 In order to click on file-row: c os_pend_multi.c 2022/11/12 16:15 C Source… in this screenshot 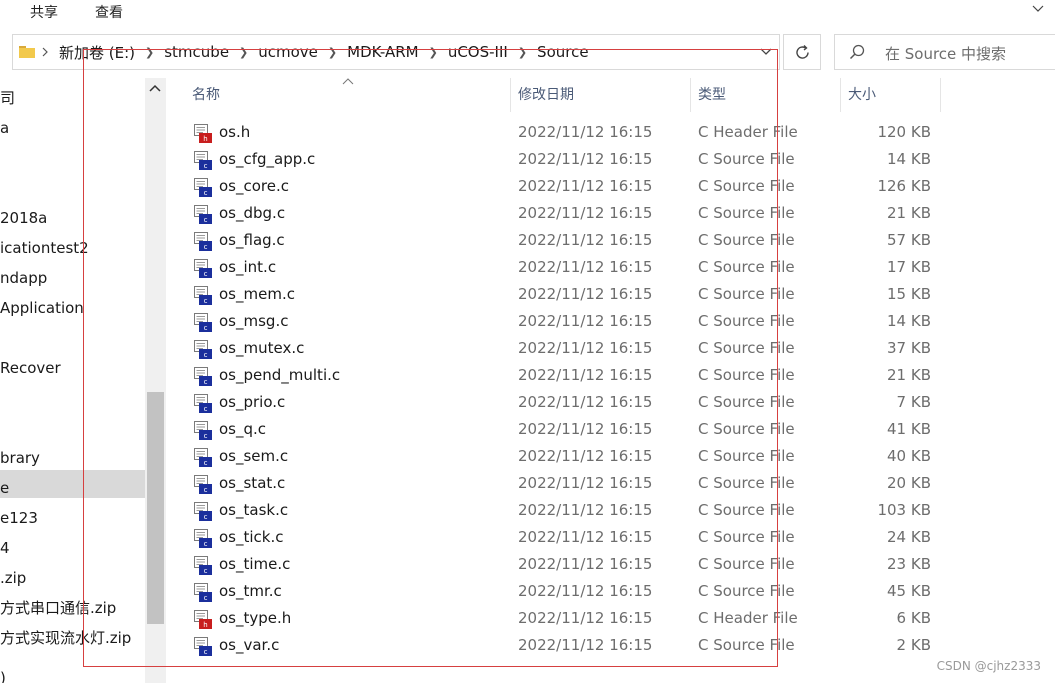, I will do `click(570, 376)`.